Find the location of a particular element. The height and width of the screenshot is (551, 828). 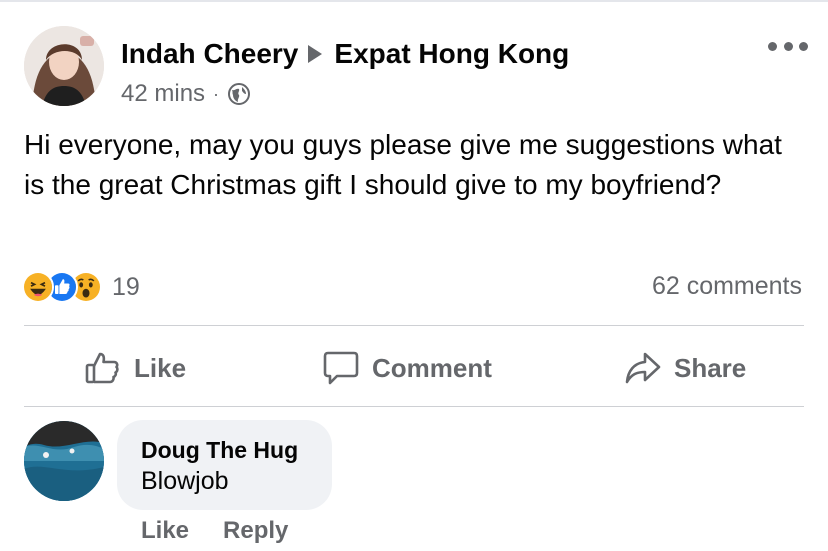

thumbs-up-icon is located at coordinates (102, 368).